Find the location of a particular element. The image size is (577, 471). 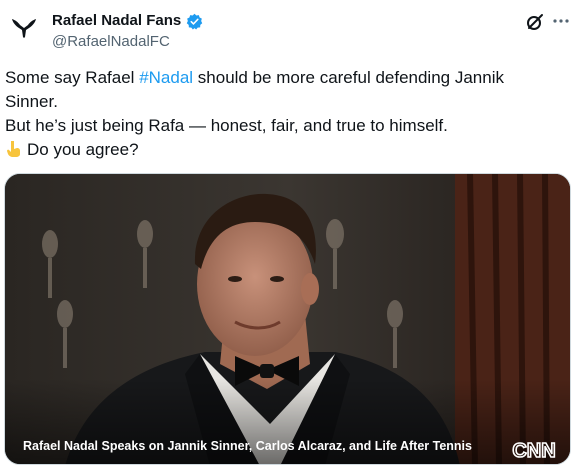

text-segment: should be more careful defending Jannik is located at coordinates (348, 77).